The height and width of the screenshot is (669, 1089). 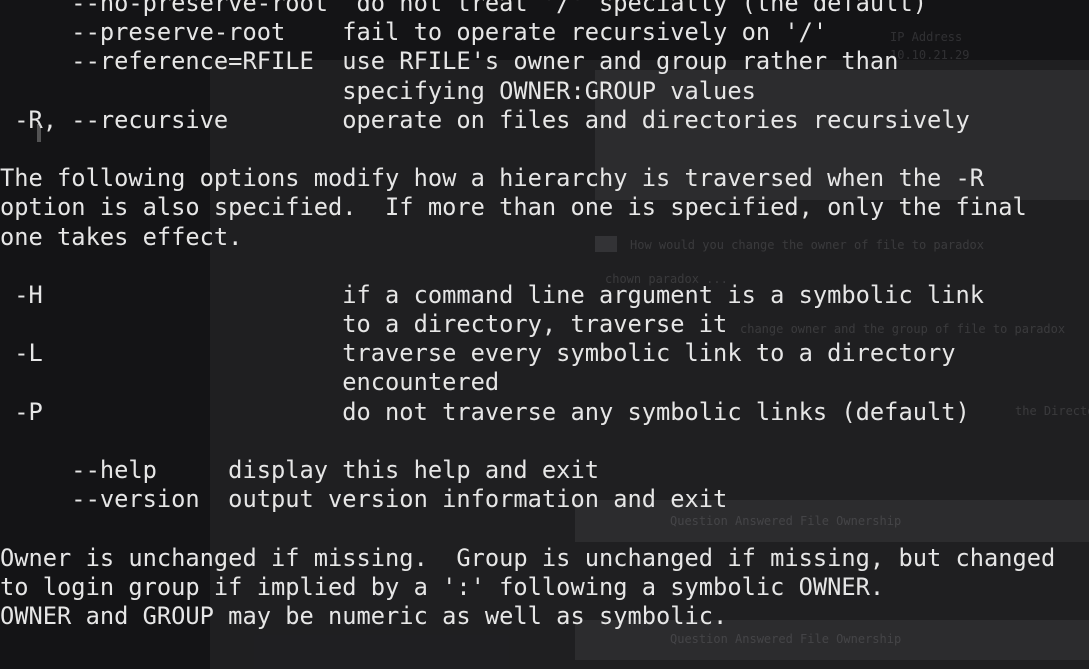 What do you see at coordinates (250, 382) in the screenshot?
I see `terminal-line: encountered` at bounding box center [250, 382].